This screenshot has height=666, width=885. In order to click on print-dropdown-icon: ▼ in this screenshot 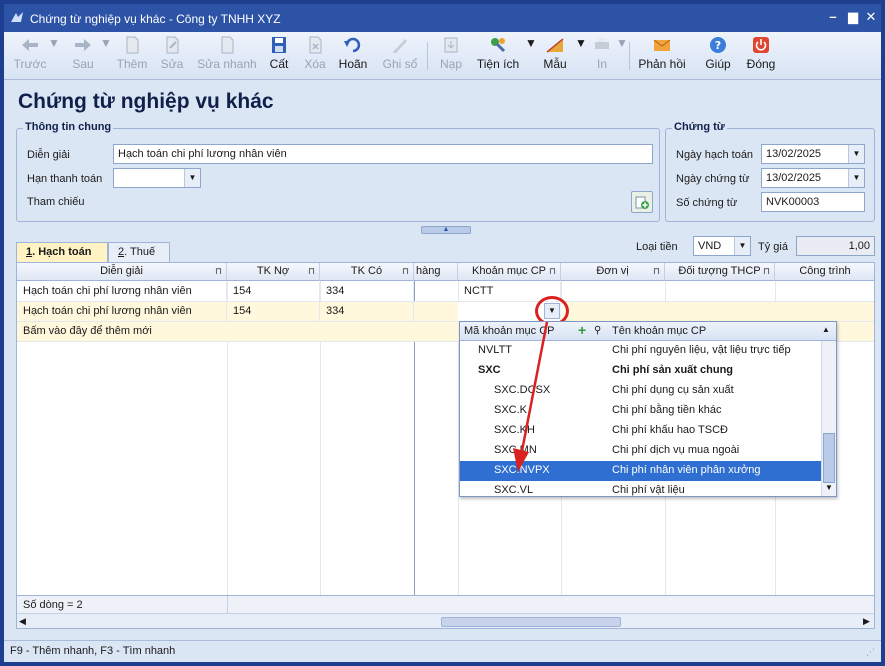, I will do `click(622, 43)`.